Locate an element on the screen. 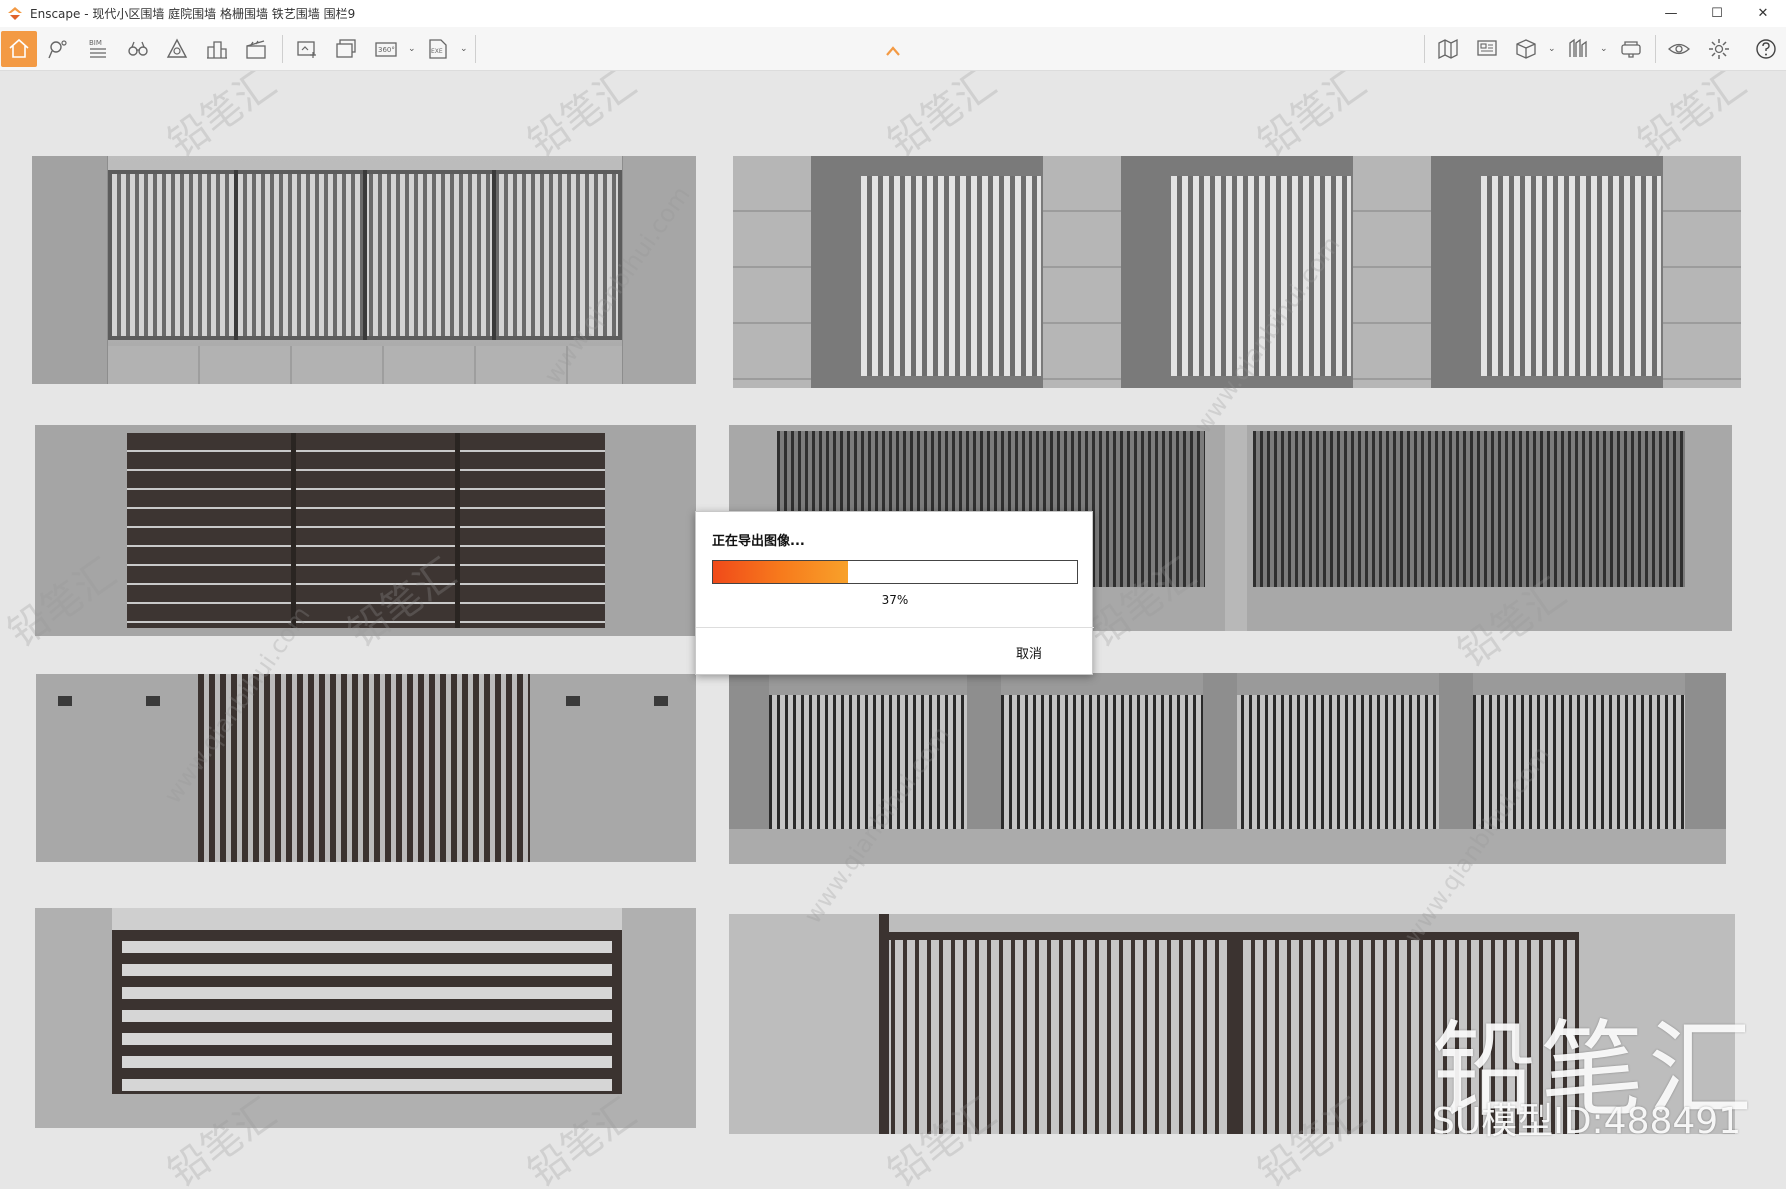  video-editor-button is located at coordinates (256, 49).